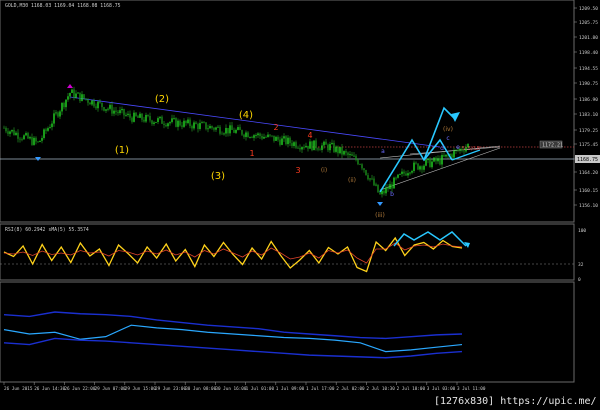  Describe the element at coordinates (380, 389) in the screenshot. I see `time-tick-label: 2 Jul 10:30` at that location.